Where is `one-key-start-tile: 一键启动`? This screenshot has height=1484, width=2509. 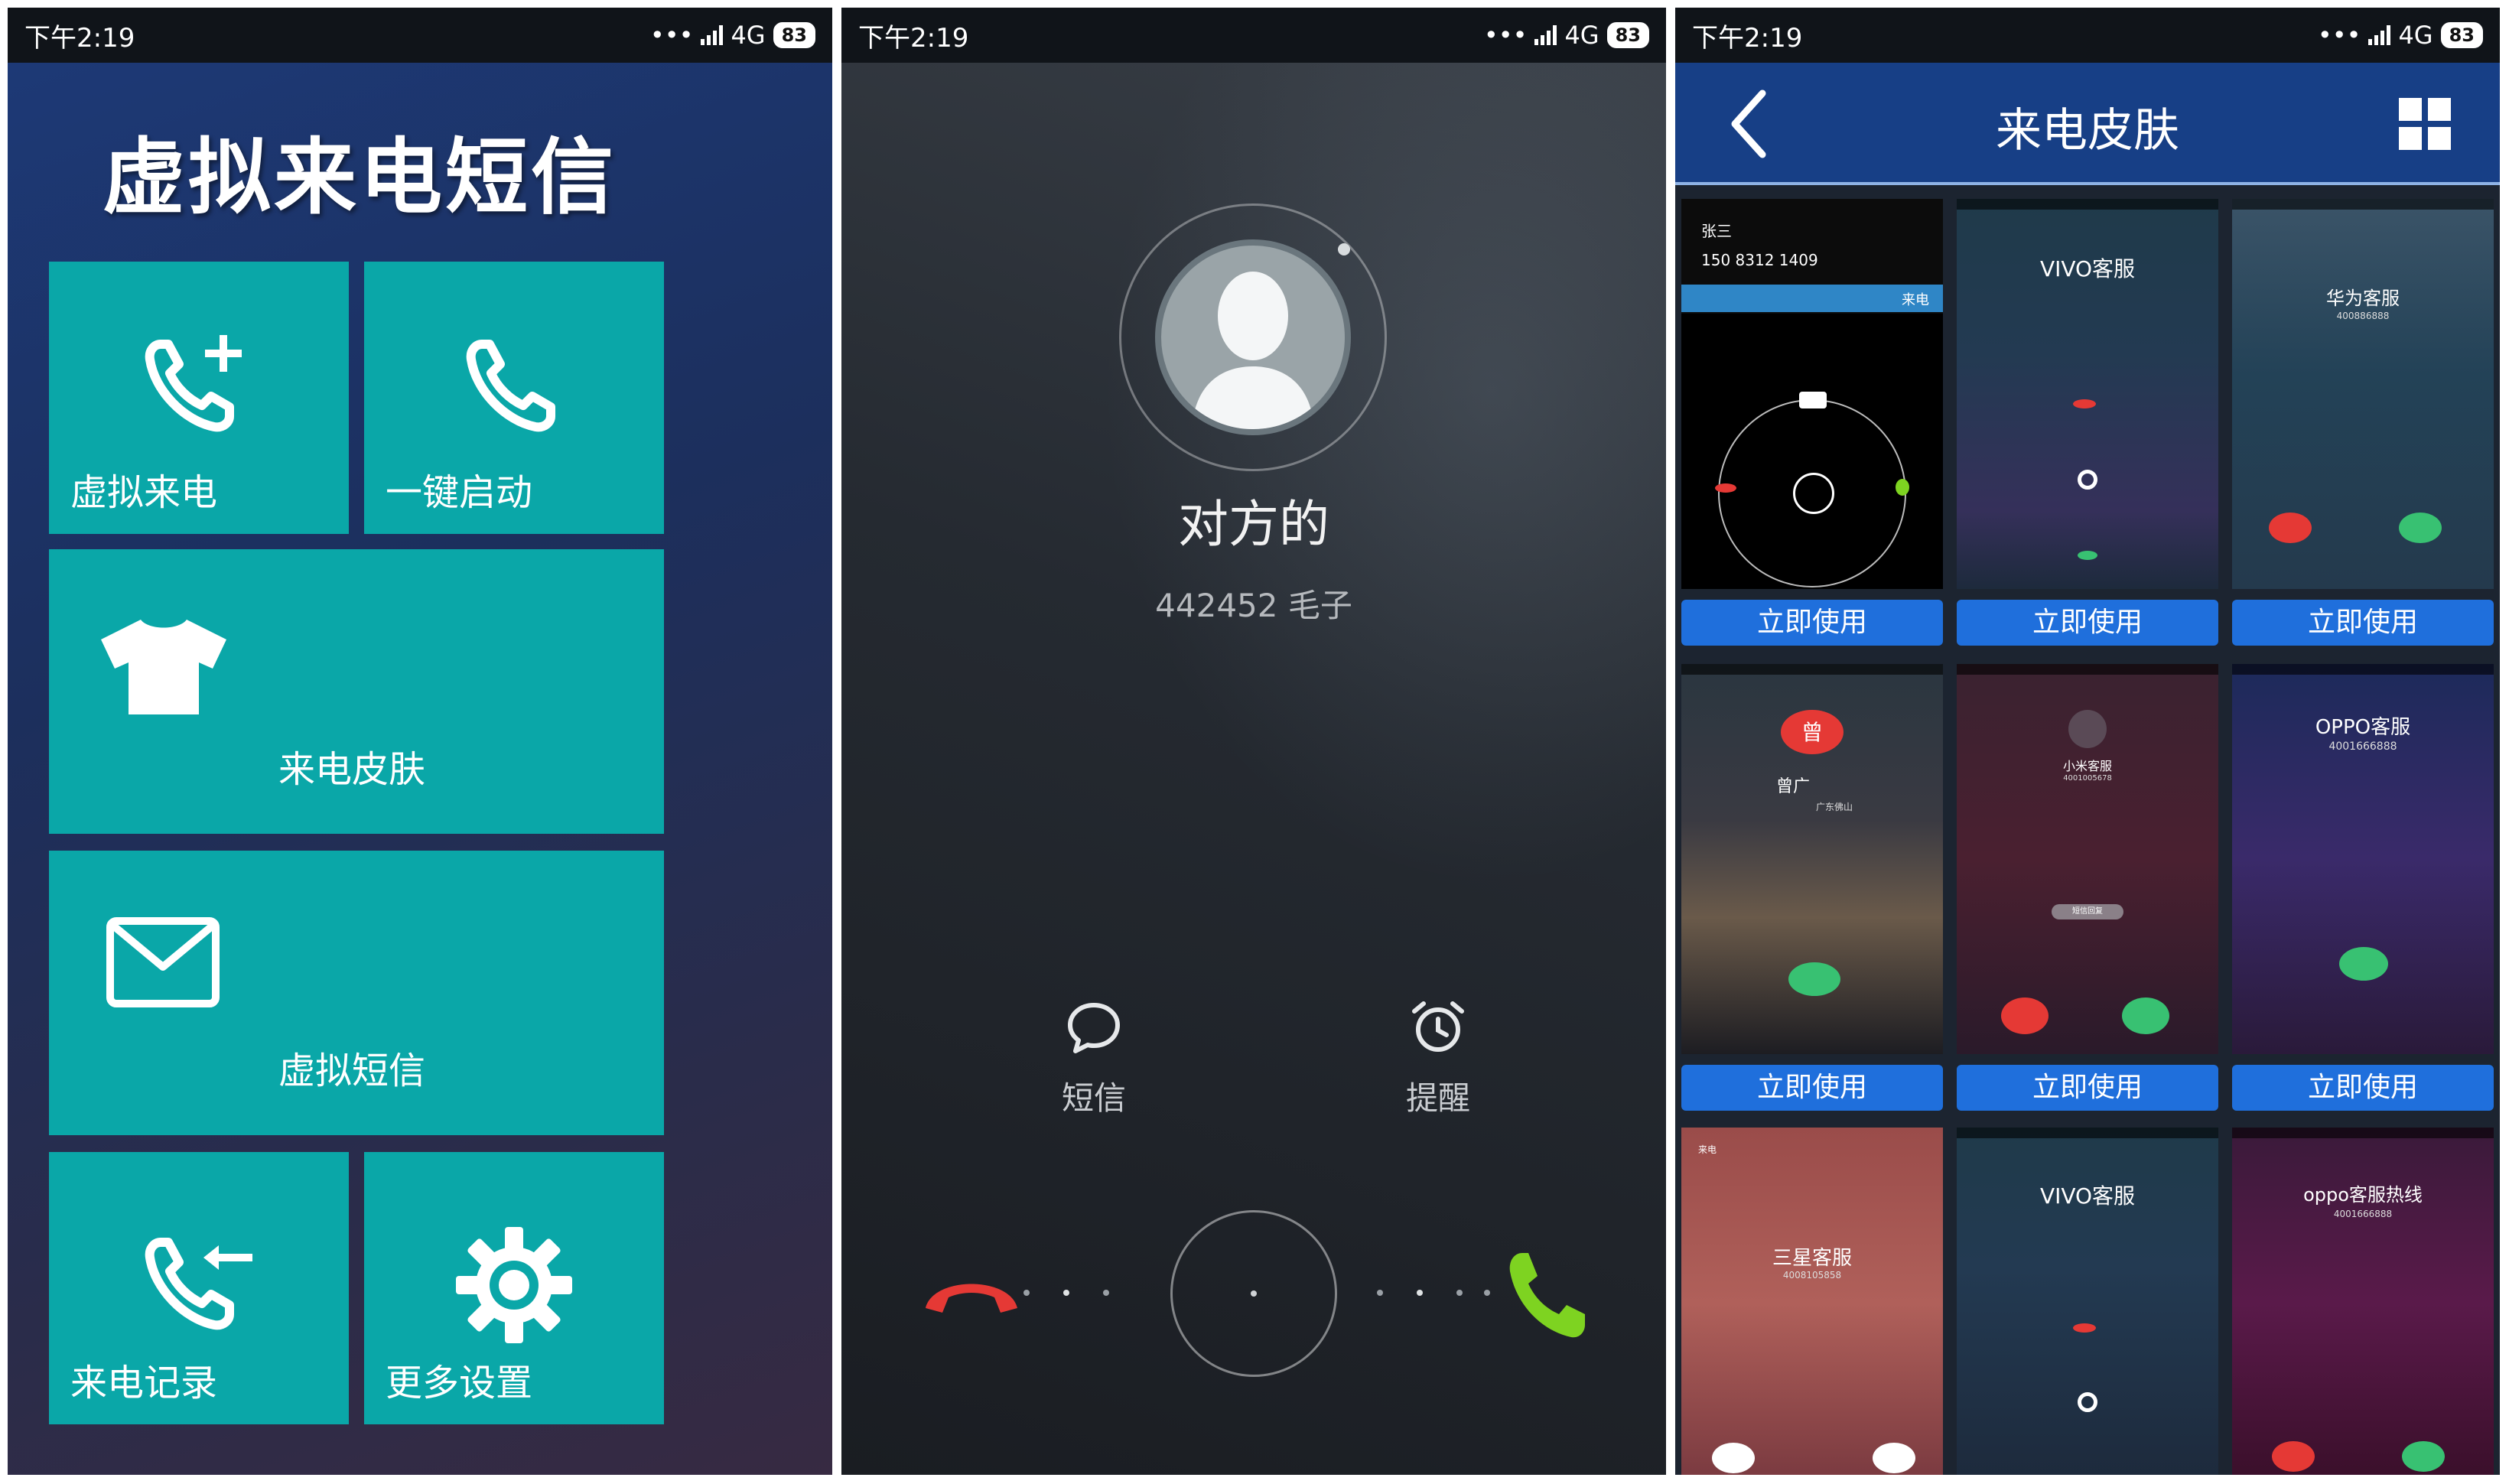
one-key-start-tile: 一键启动 is located at coordinates (514, 398).